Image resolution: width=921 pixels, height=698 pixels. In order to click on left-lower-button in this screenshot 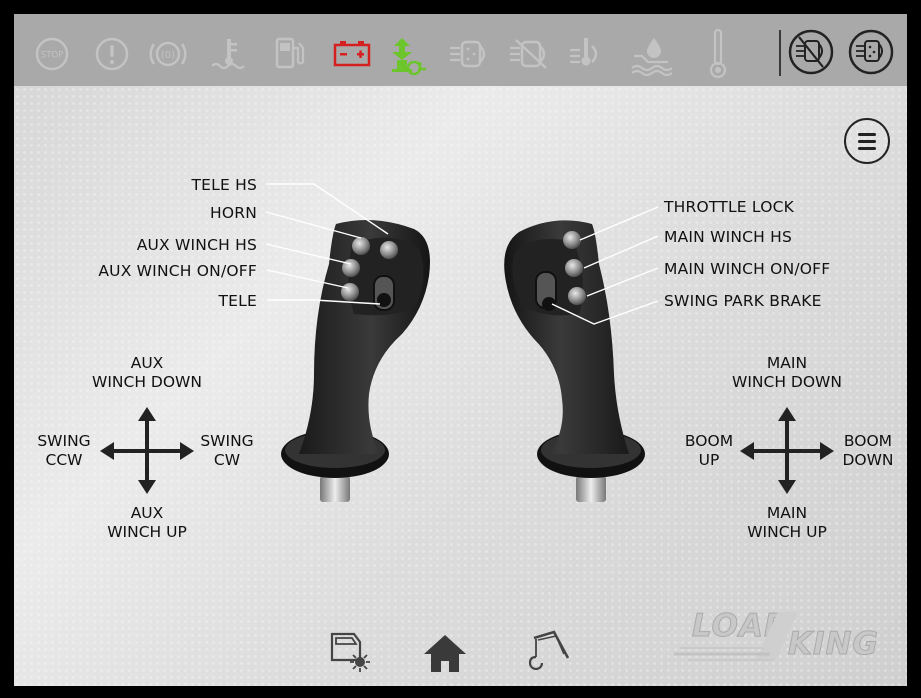, I will do `click(350, 292)`.